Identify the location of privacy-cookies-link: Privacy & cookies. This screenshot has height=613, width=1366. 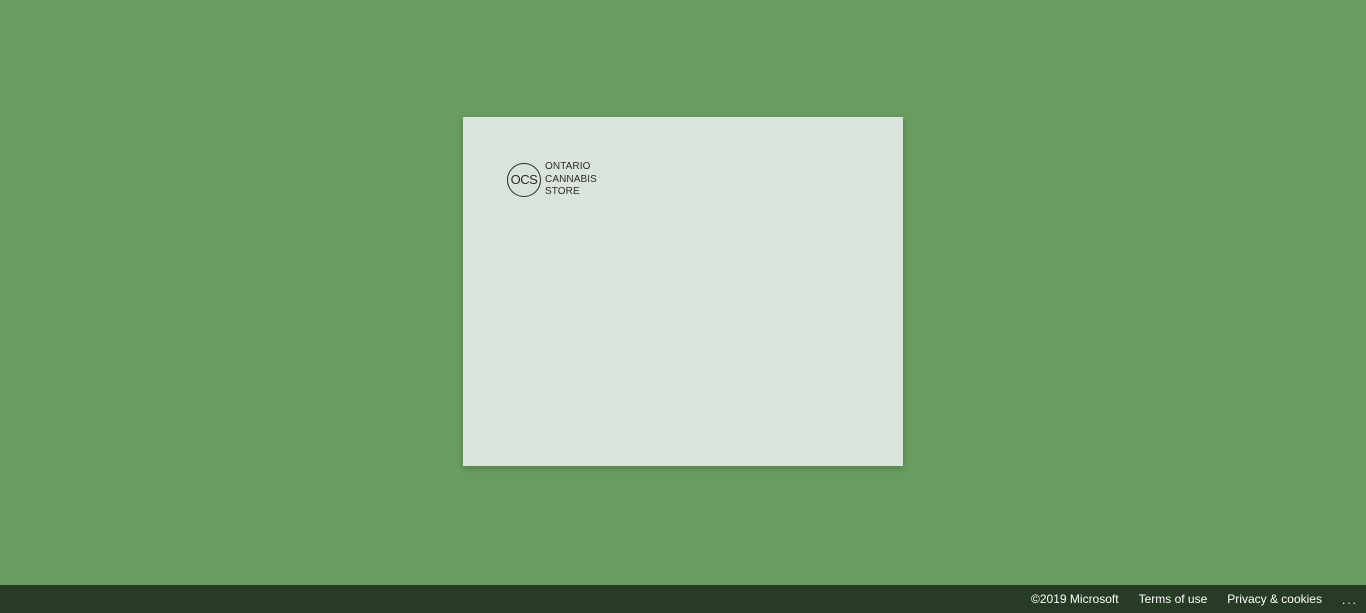
(1274, 599).